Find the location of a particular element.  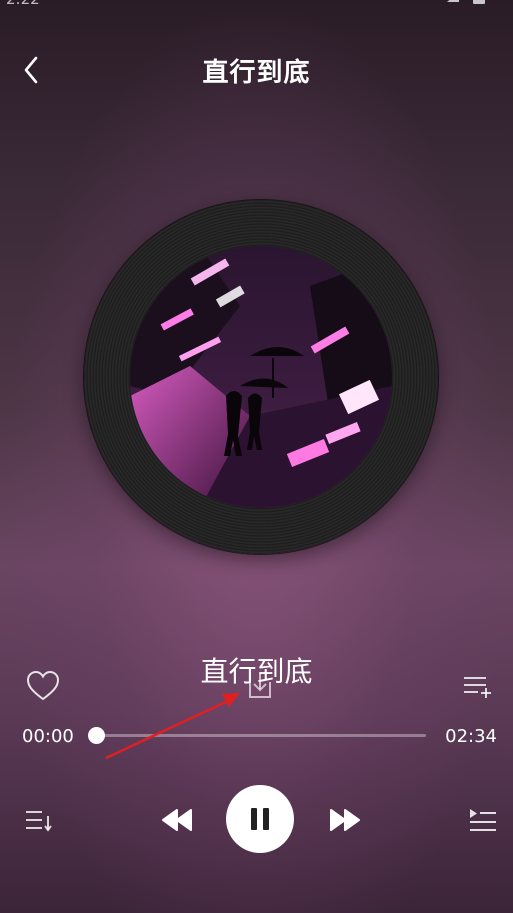

progress-thumb is located at coordinates (96, 735).